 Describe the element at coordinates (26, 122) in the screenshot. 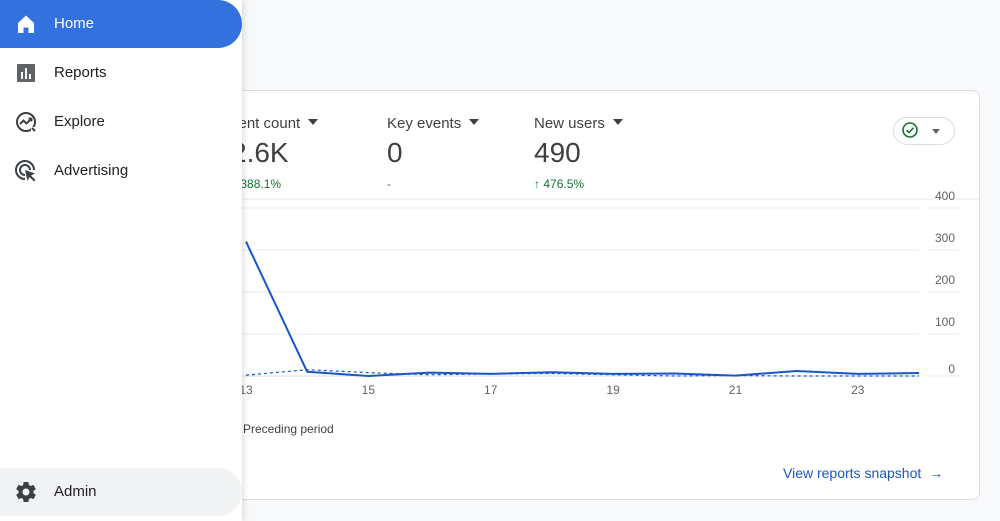

I see `explore-icon` at that location.